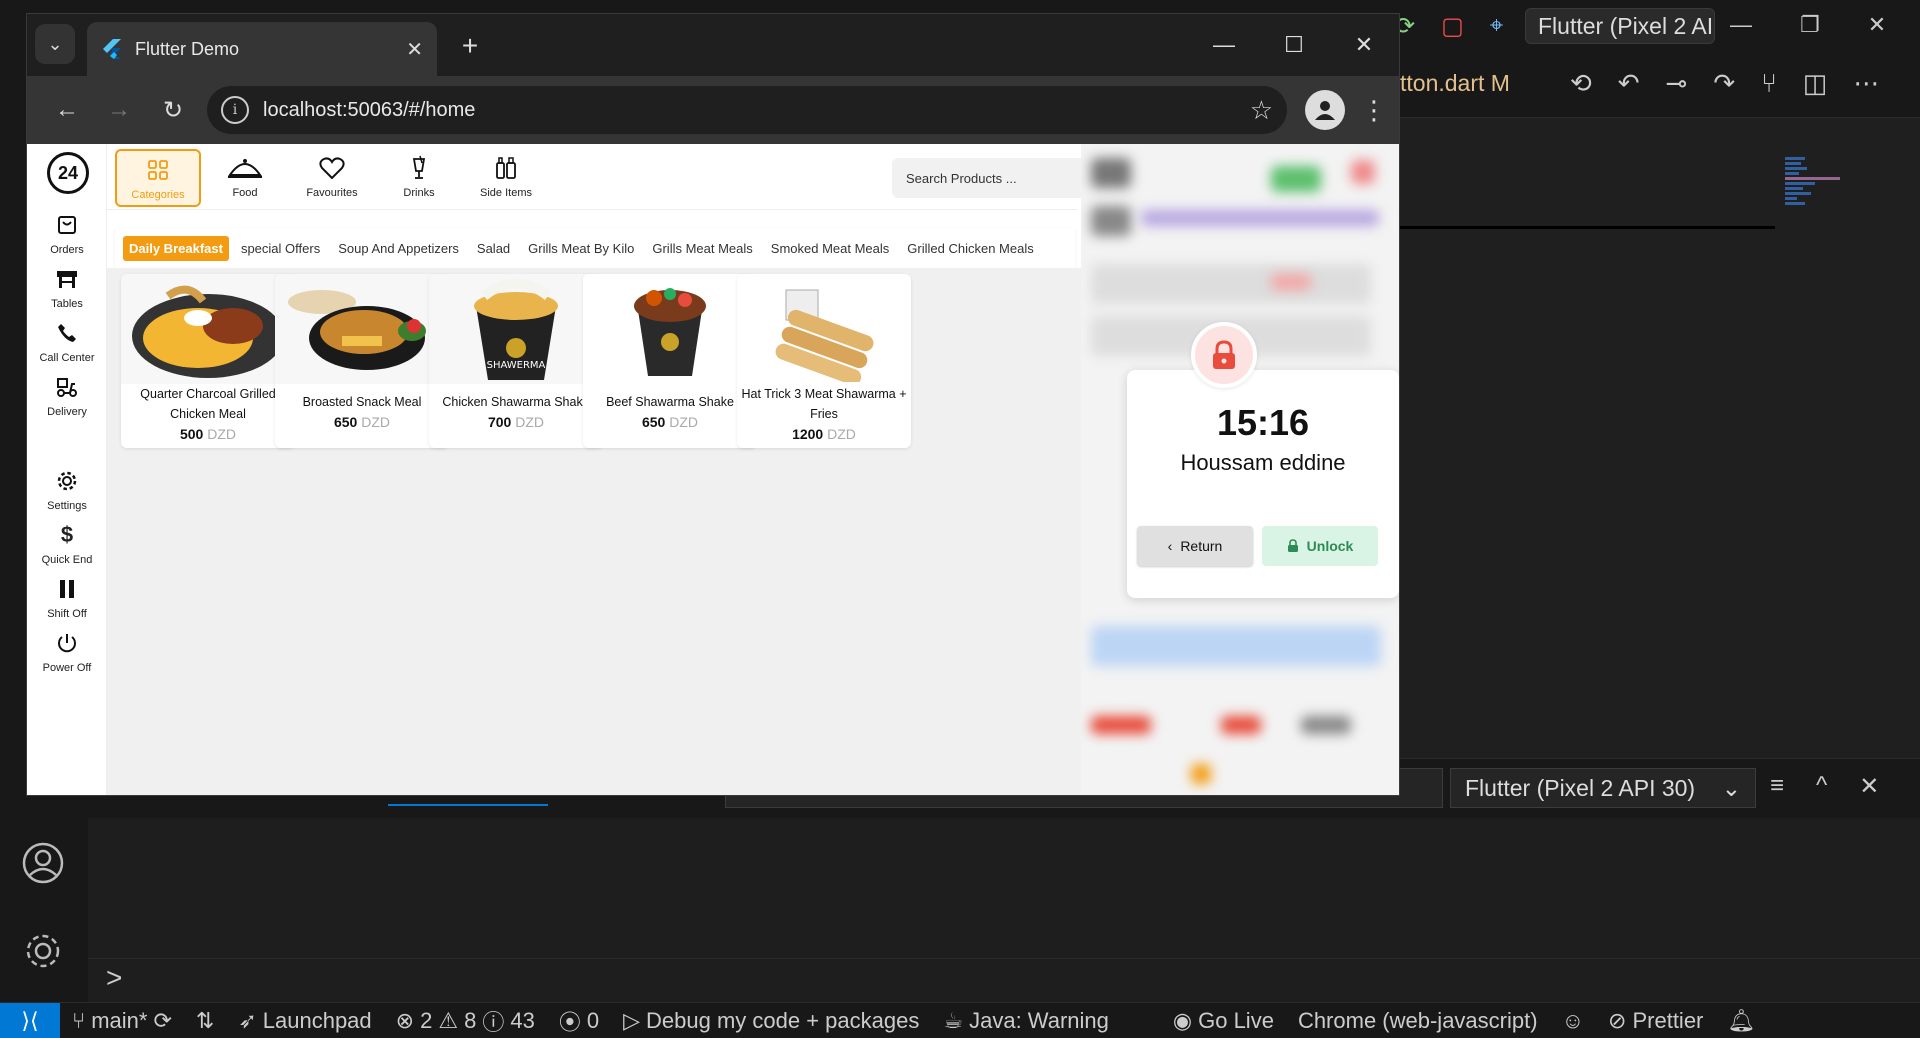 This screenshot has height=1038, width=1920. I want to click on debug-status: ▷ Debug my code + packages, so click(771, 1021).